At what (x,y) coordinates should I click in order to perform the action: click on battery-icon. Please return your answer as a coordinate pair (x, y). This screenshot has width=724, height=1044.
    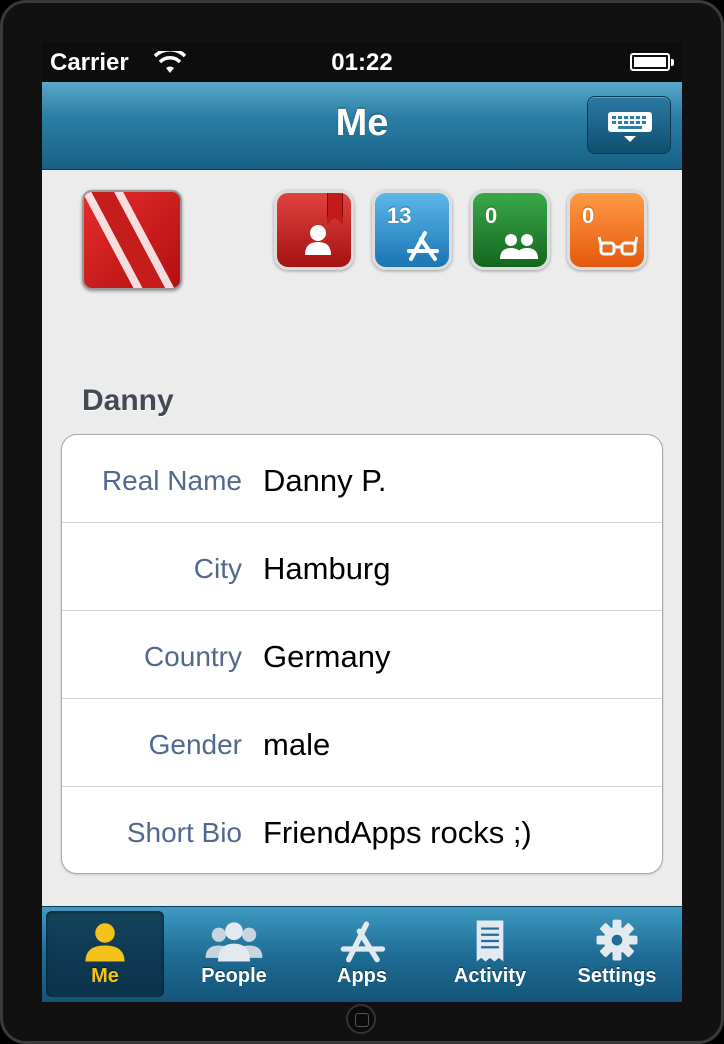
    Looking at the image, I should click on (652, 62).